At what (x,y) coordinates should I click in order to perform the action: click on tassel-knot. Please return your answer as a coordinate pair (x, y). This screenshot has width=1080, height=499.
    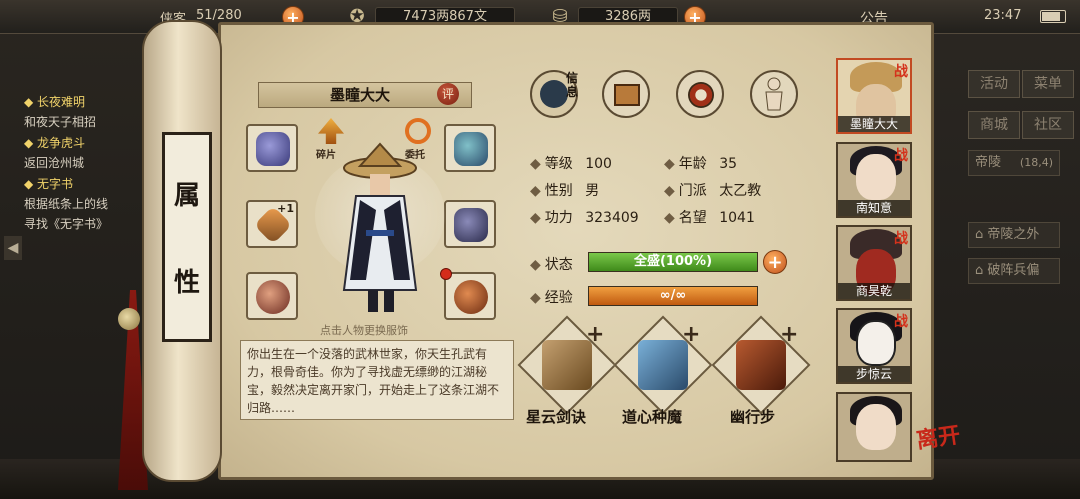
    Looking at the image, I should click on (129, 319).